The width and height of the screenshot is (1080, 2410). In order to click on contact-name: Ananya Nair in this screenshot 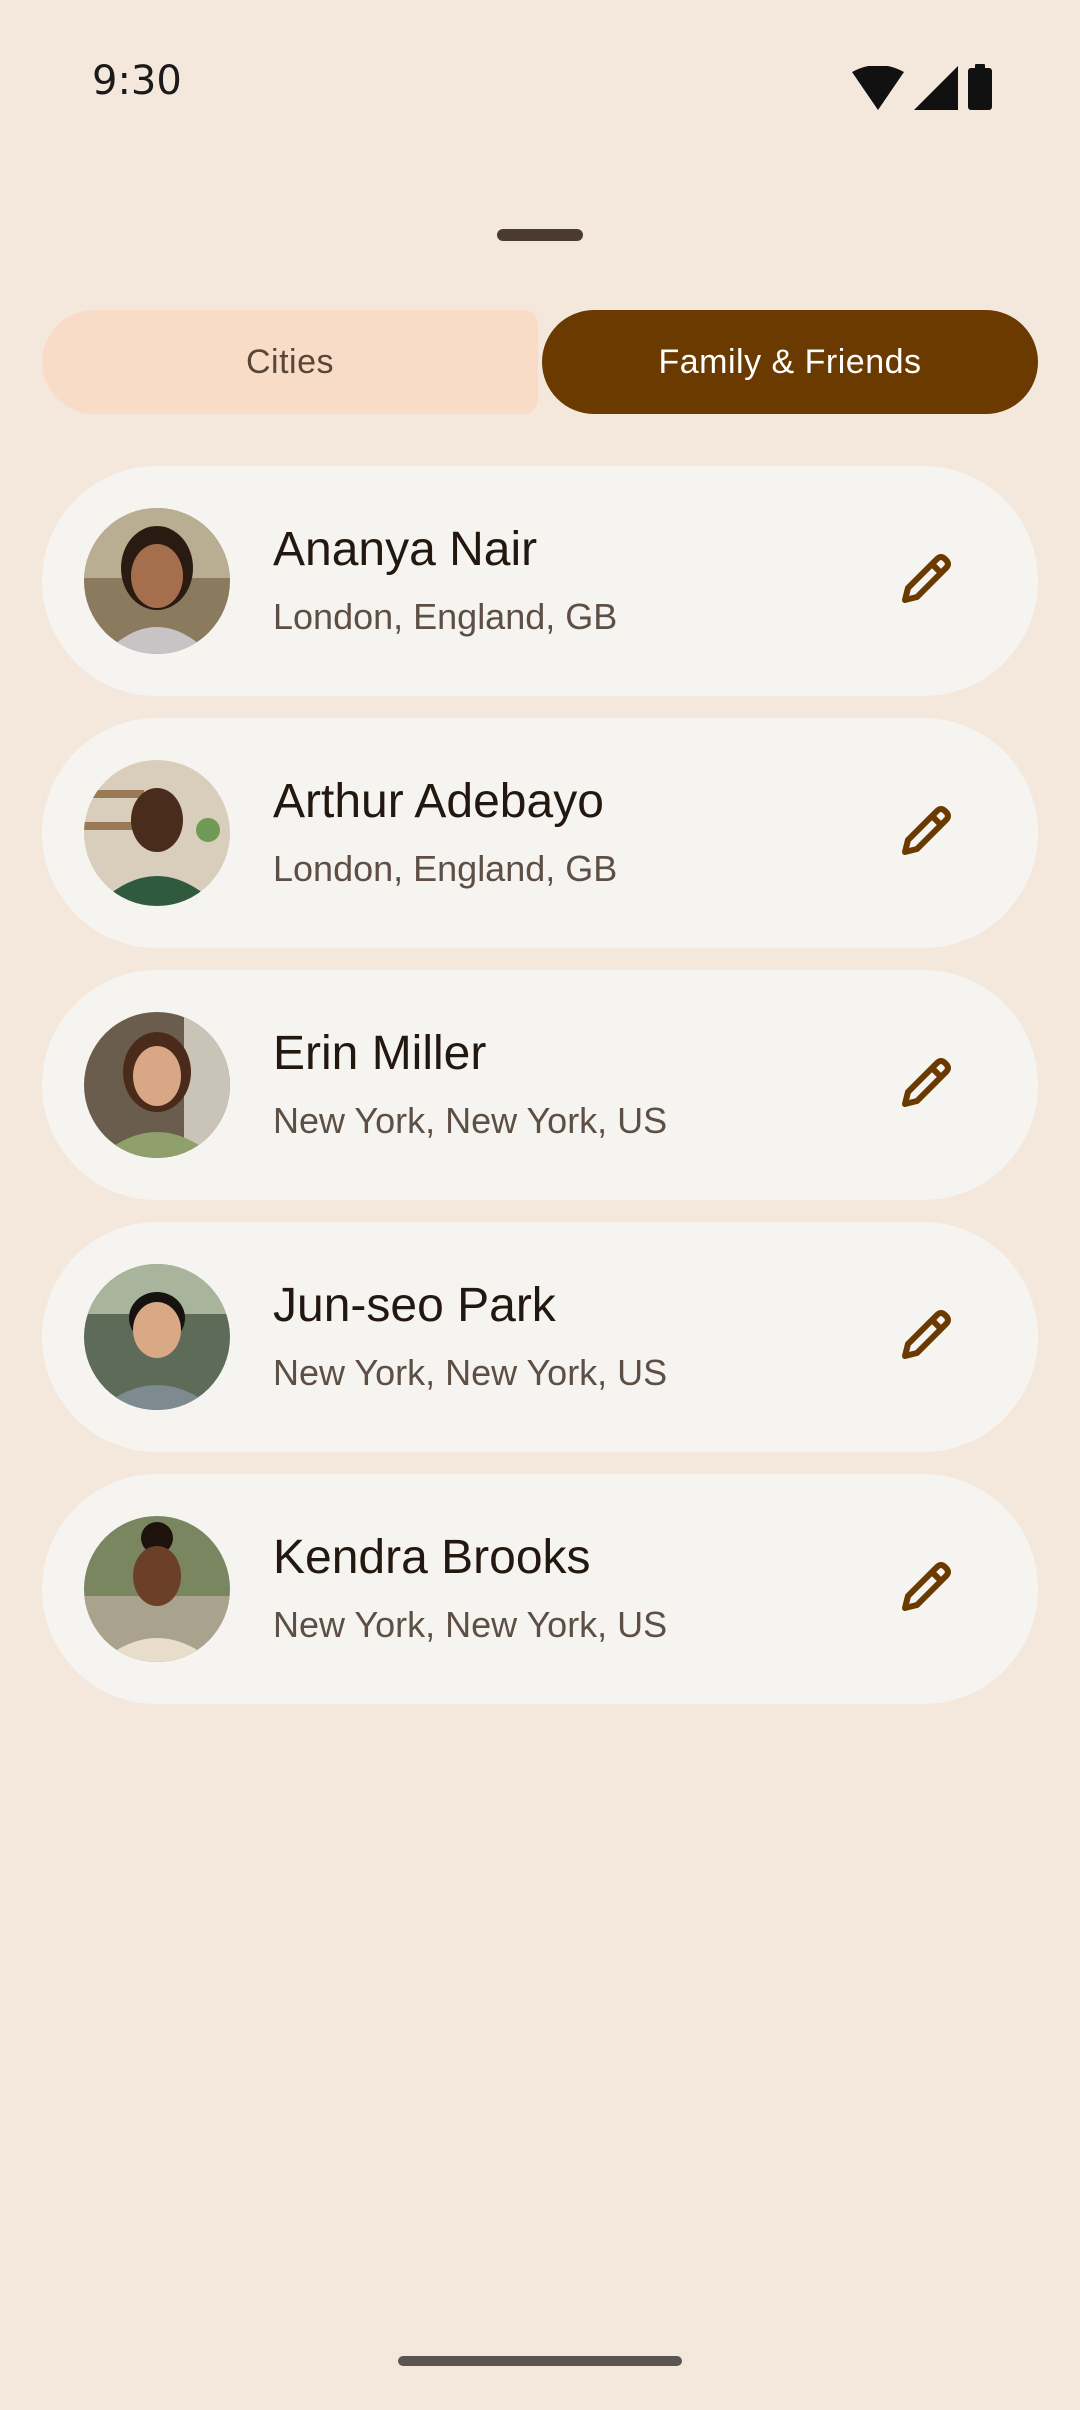, I will do `click(405, 549)`.